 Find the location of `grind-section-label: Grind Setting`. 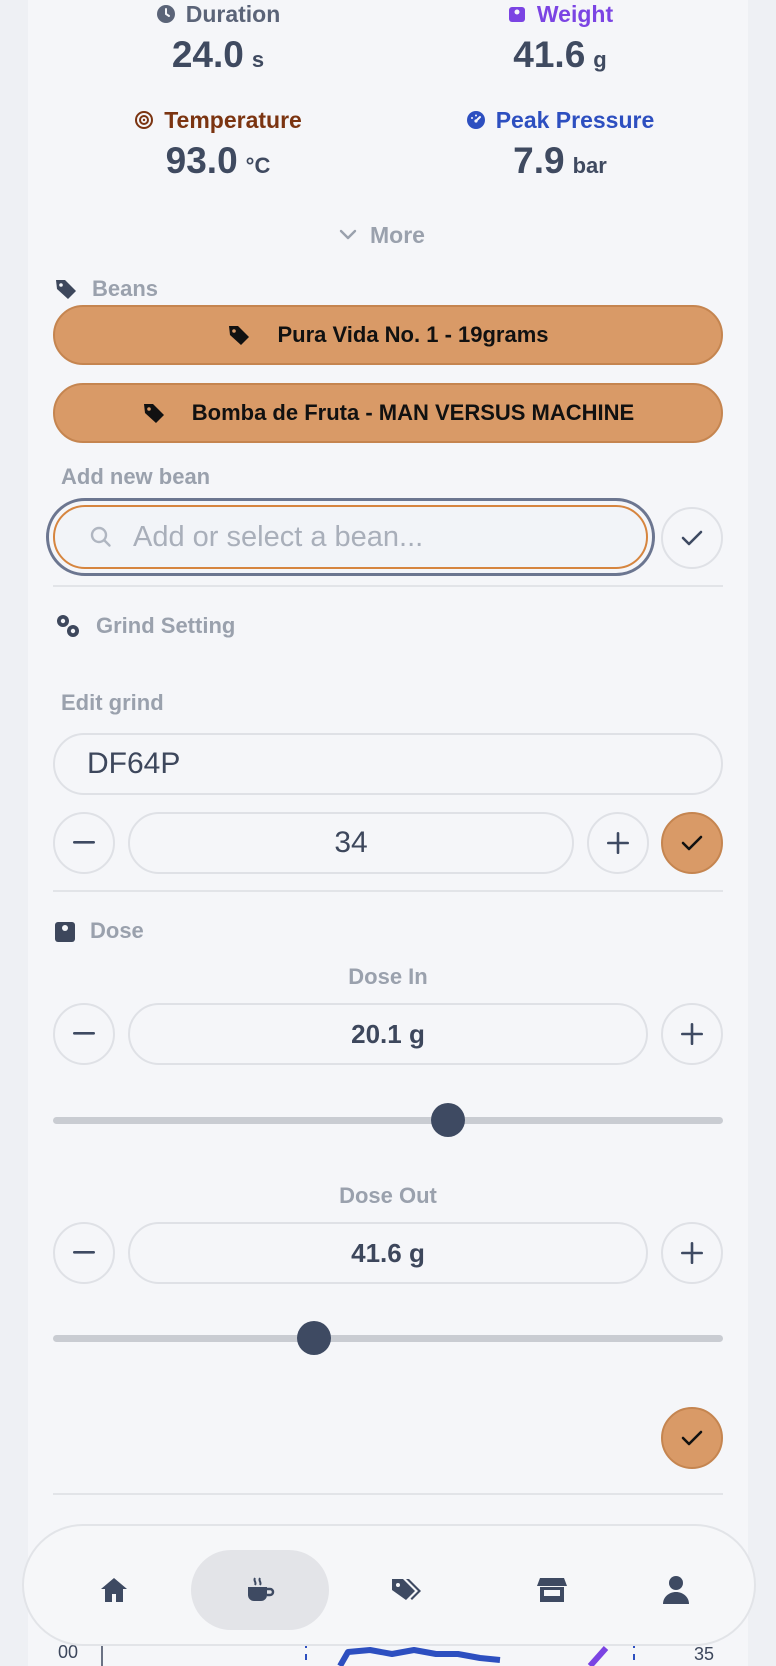

grind-section-label: Grind Setting is located at coordinates (144, 626).